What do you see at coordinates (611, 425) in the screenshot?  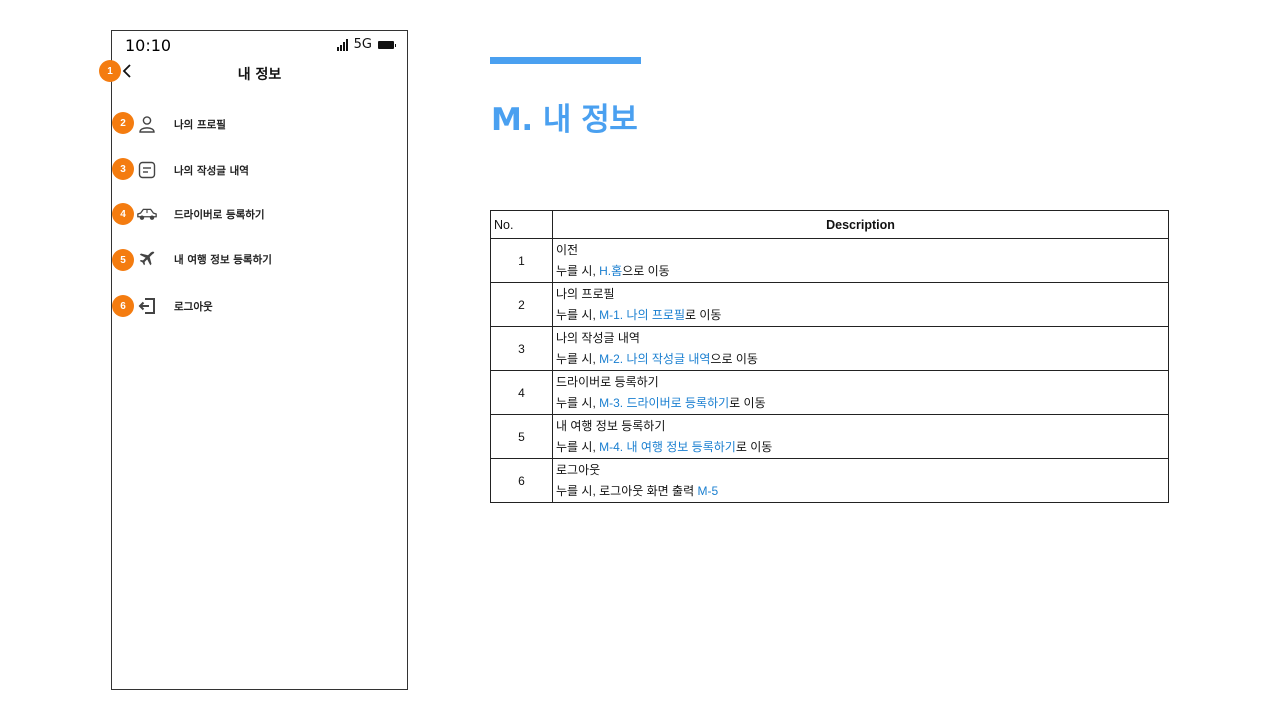 I see `row-title: 내 여행 정보 등록하기` at bounding box center [611, 425].